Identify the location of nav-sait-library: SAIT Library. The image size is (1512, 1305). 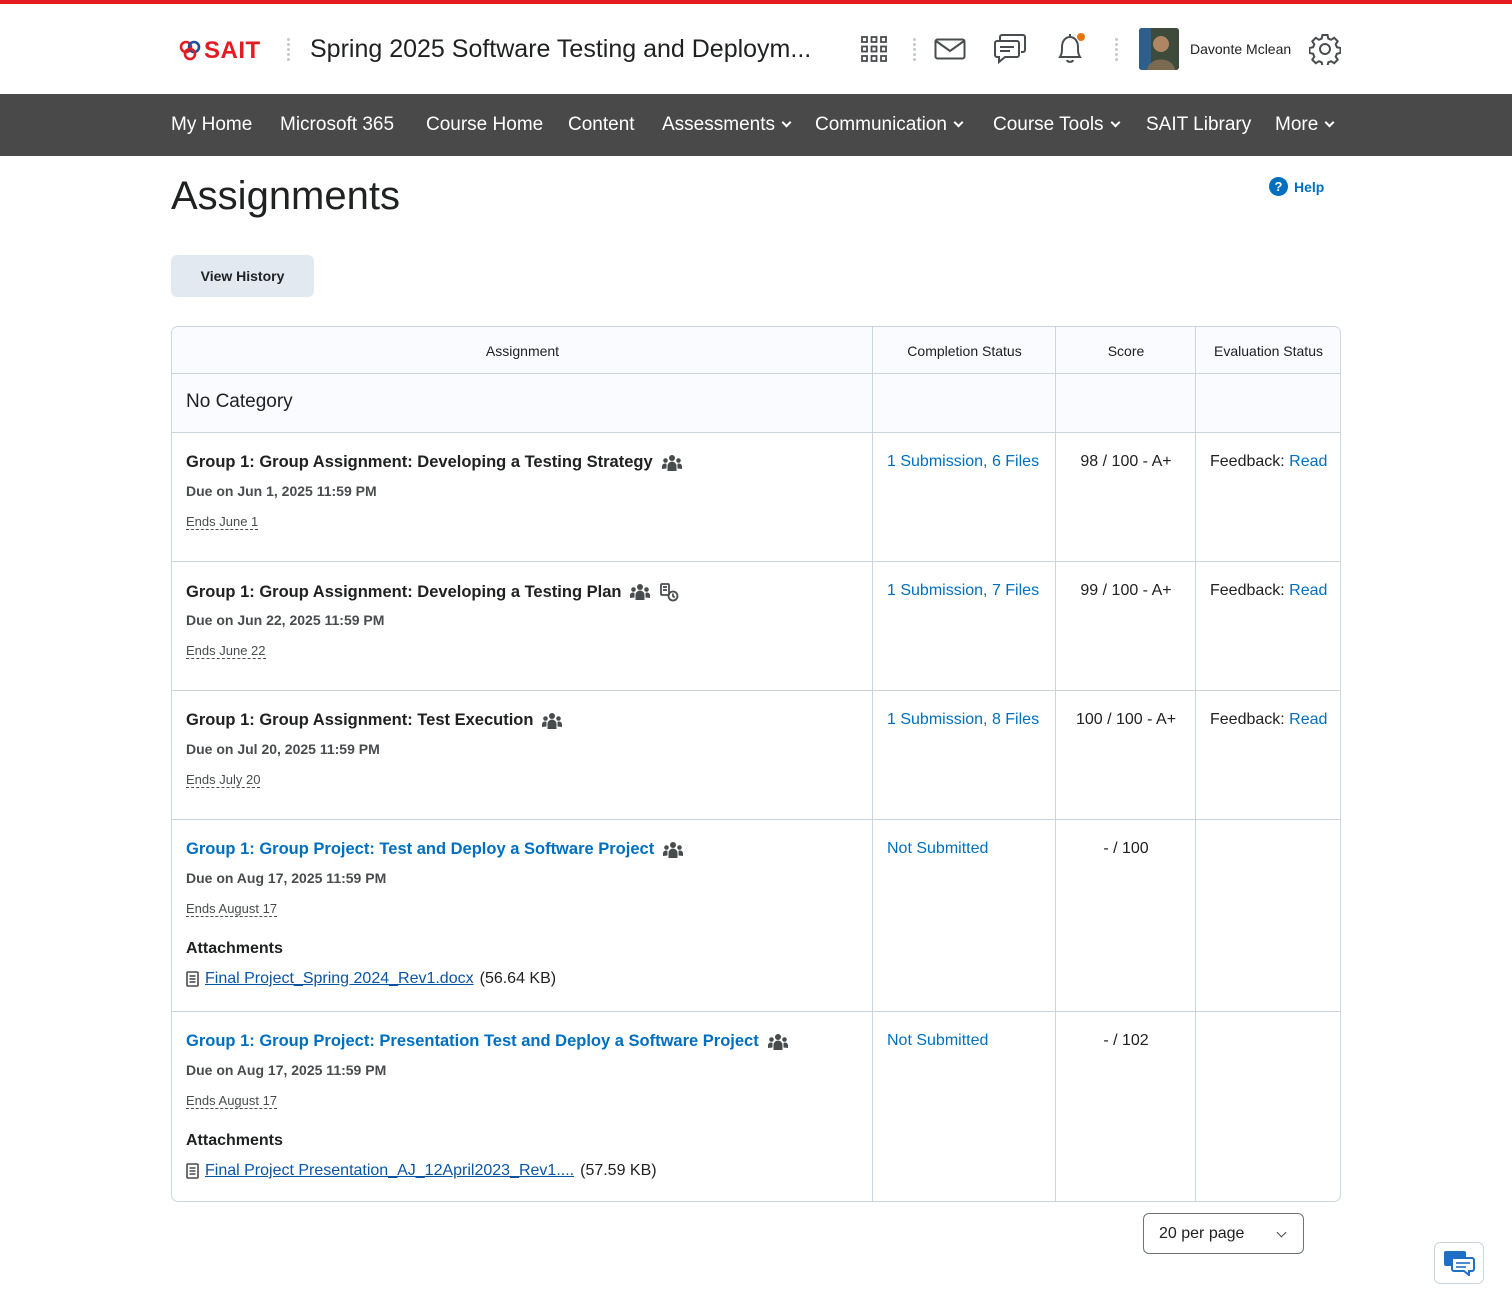
(1198, 125).